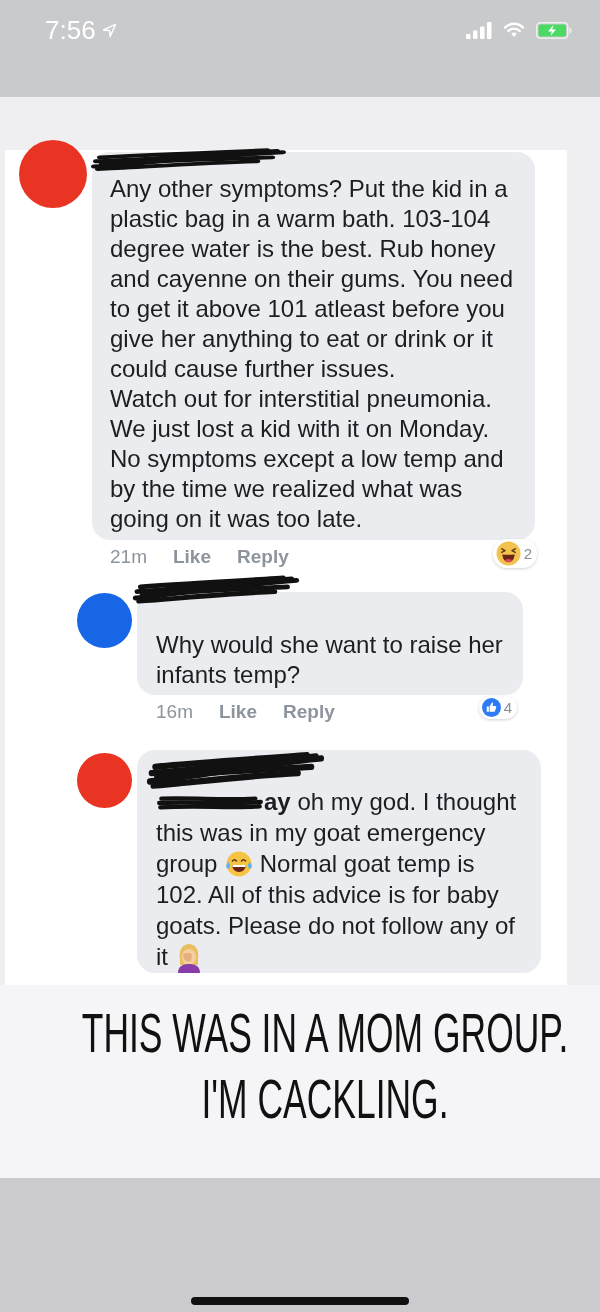 The image size is (600, 1312). What do you see at coordinates (325, 1066) in the screenshot?
I see `story-caption: THIS WAS IN A MOM GROUP. I'M CACKLING.` at bounding box center [325, 1066].